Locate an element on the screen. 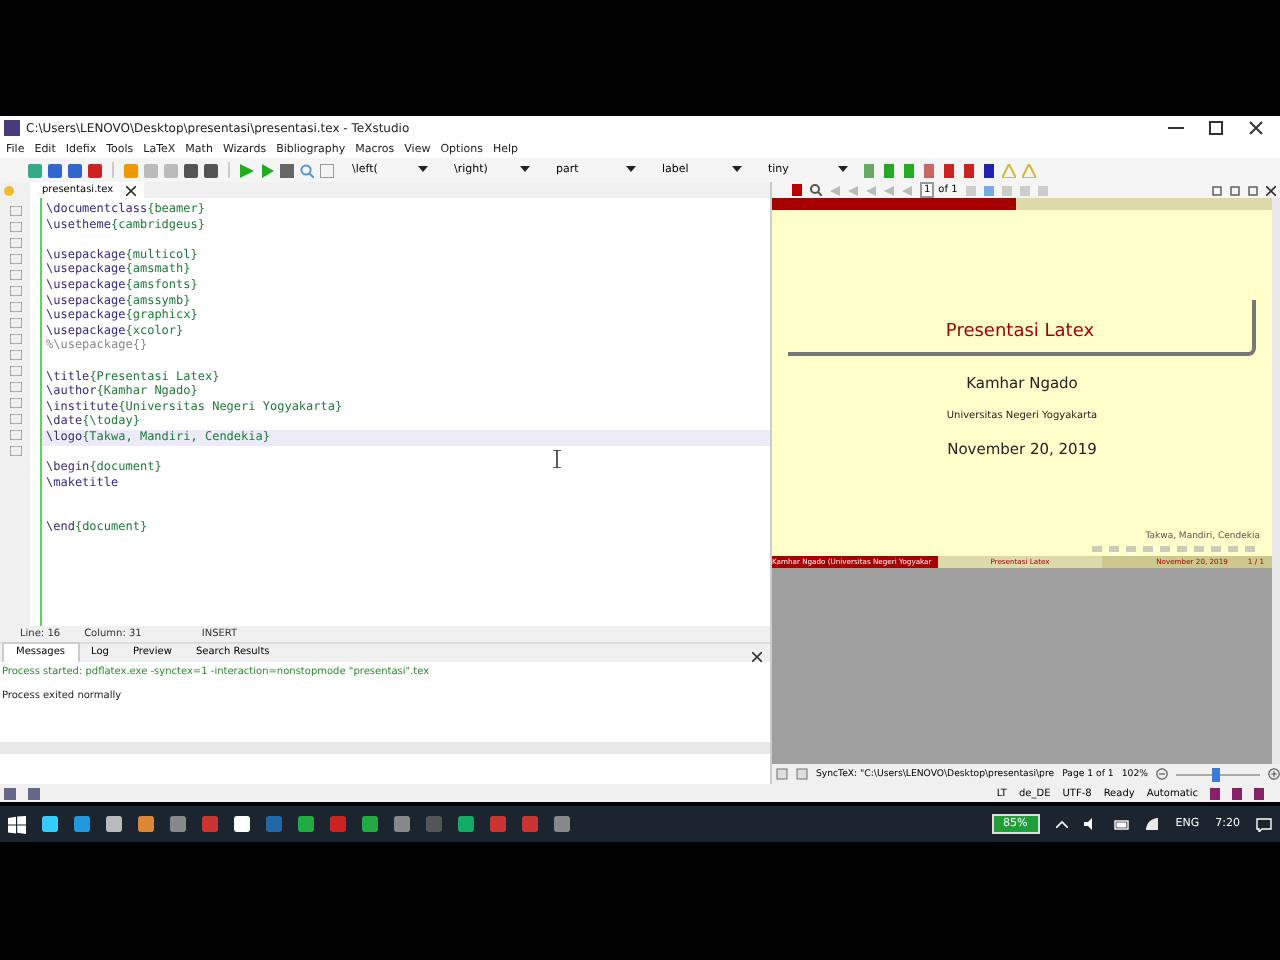 The width and height of the screenshot is (1280, 960). stop-icon is located at coordinates (287, 170).